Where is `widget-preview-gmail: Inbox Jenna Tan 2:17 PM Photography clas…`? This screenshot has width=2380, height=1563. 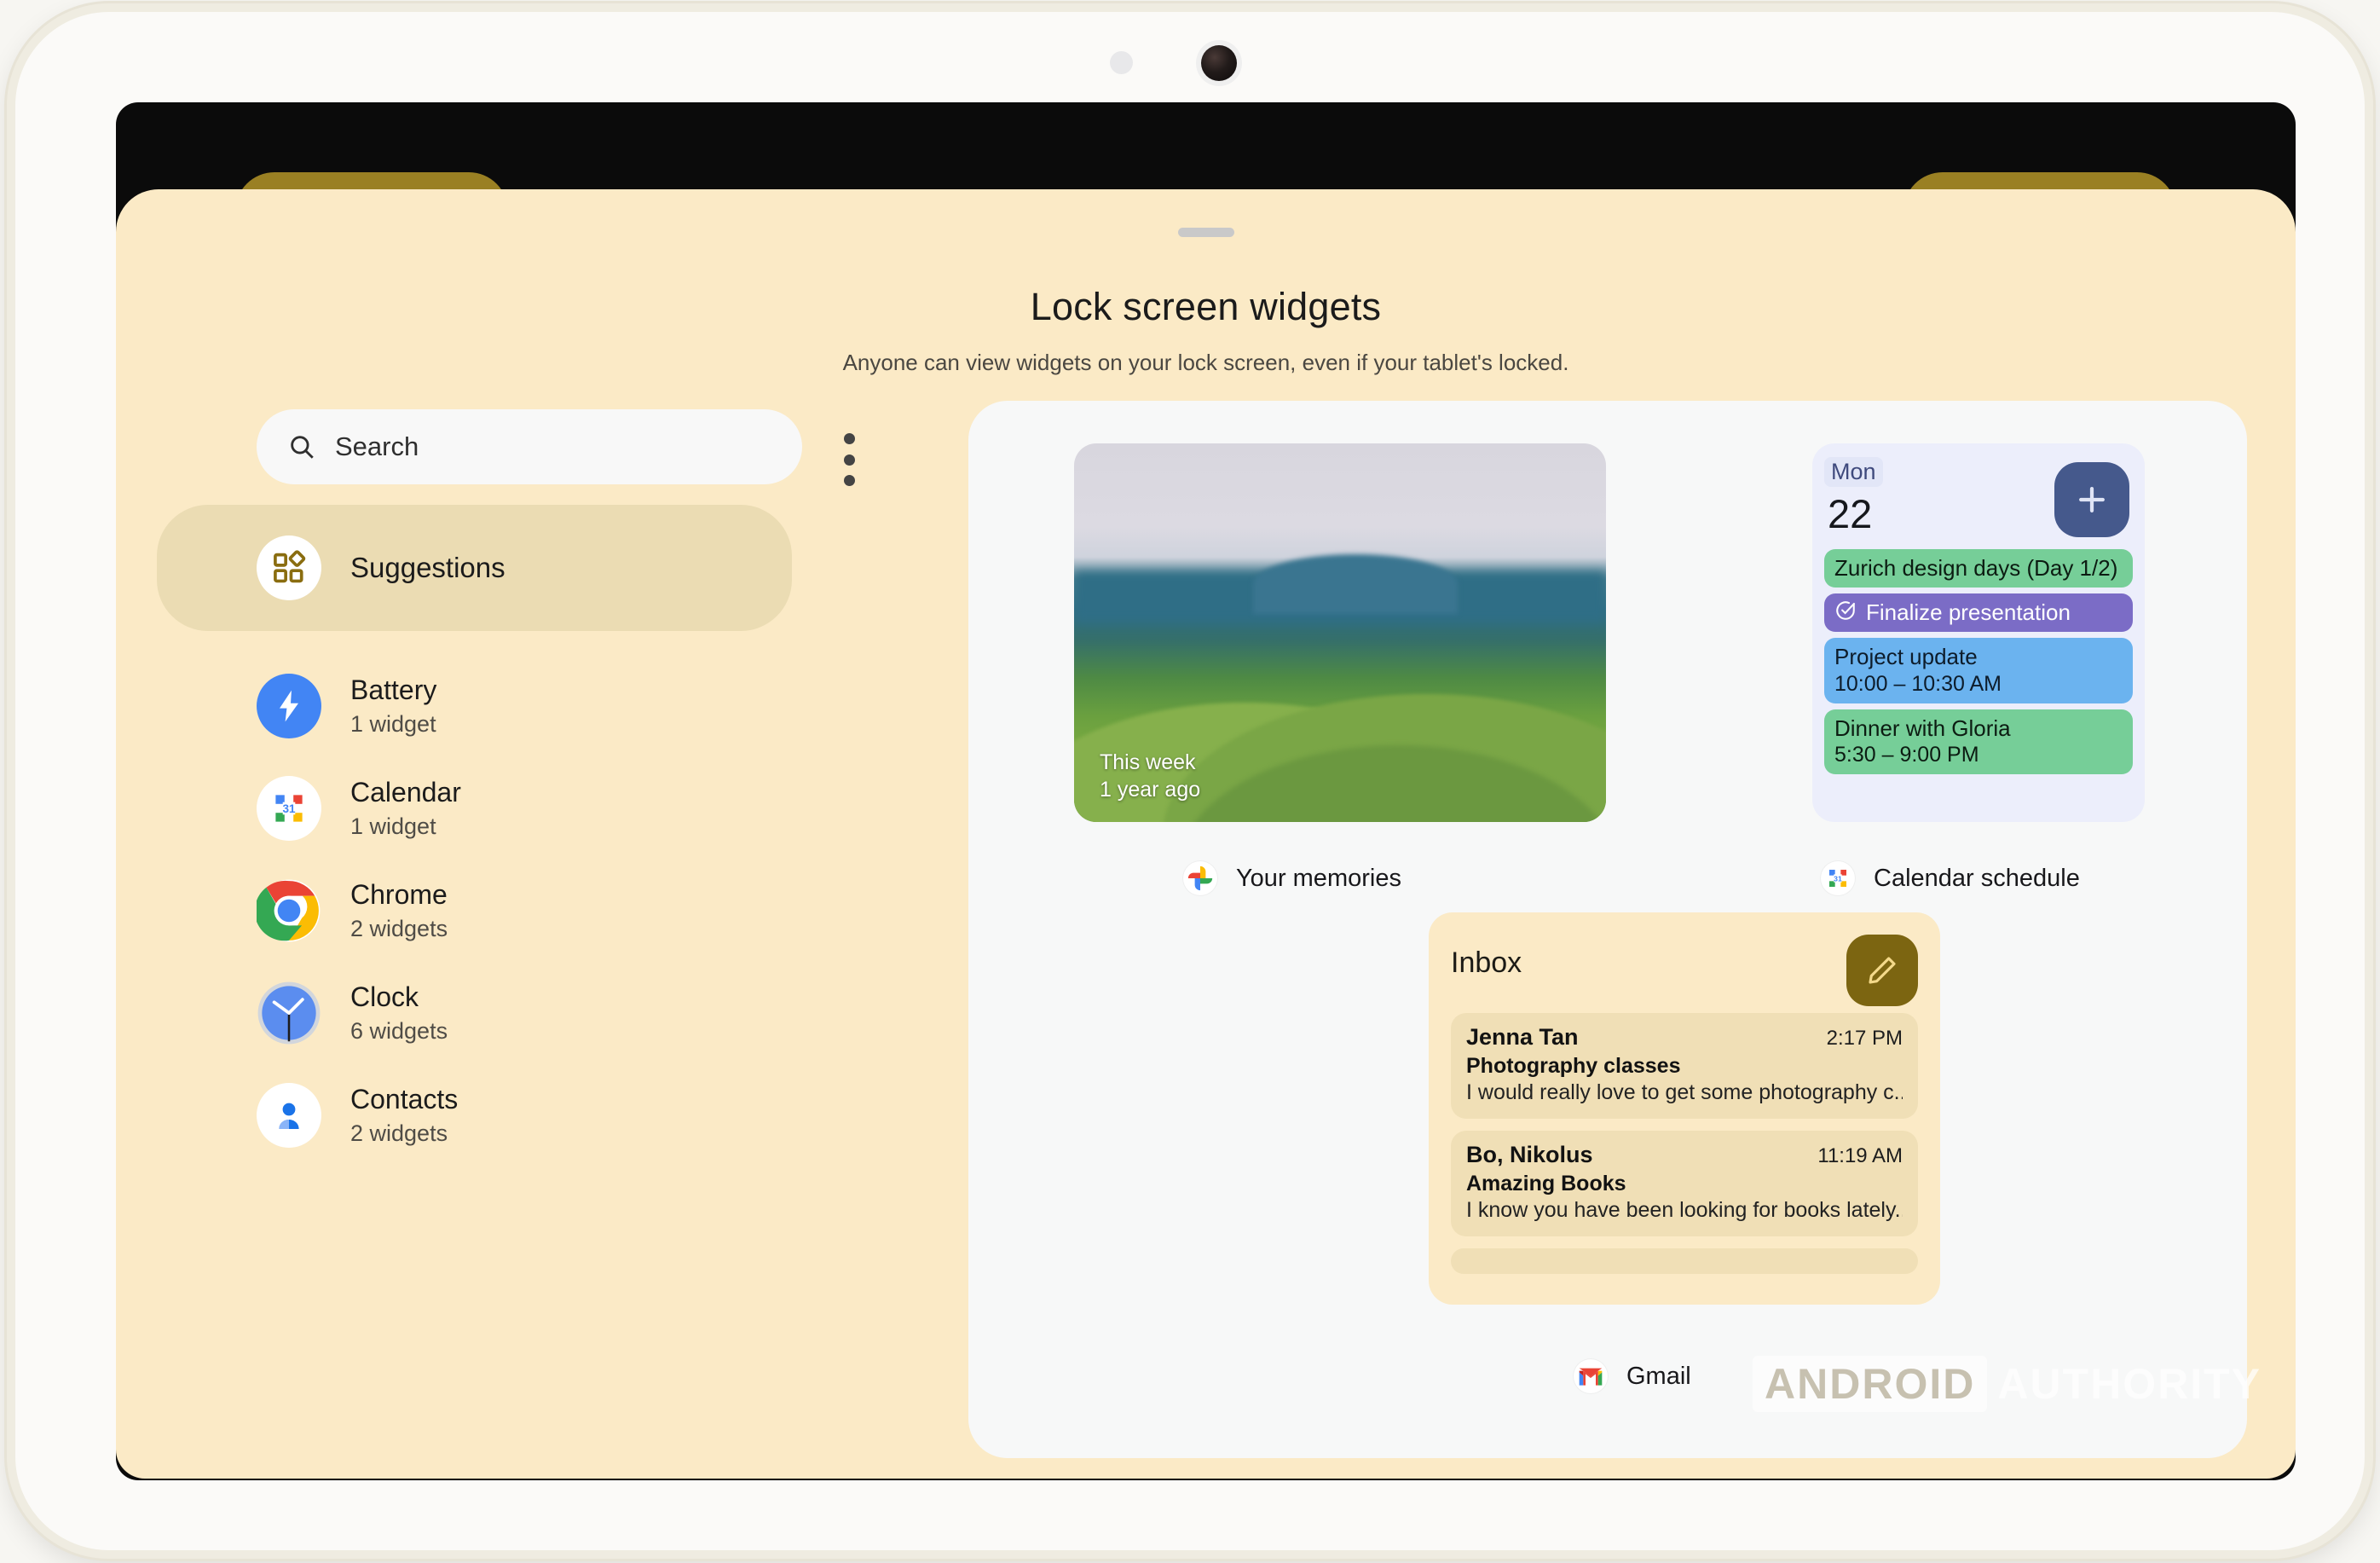 widget-preview-gmail: Inbox Jenna Tan 2:17 PM Photography clas… is located at coordinates (1684, 1108).